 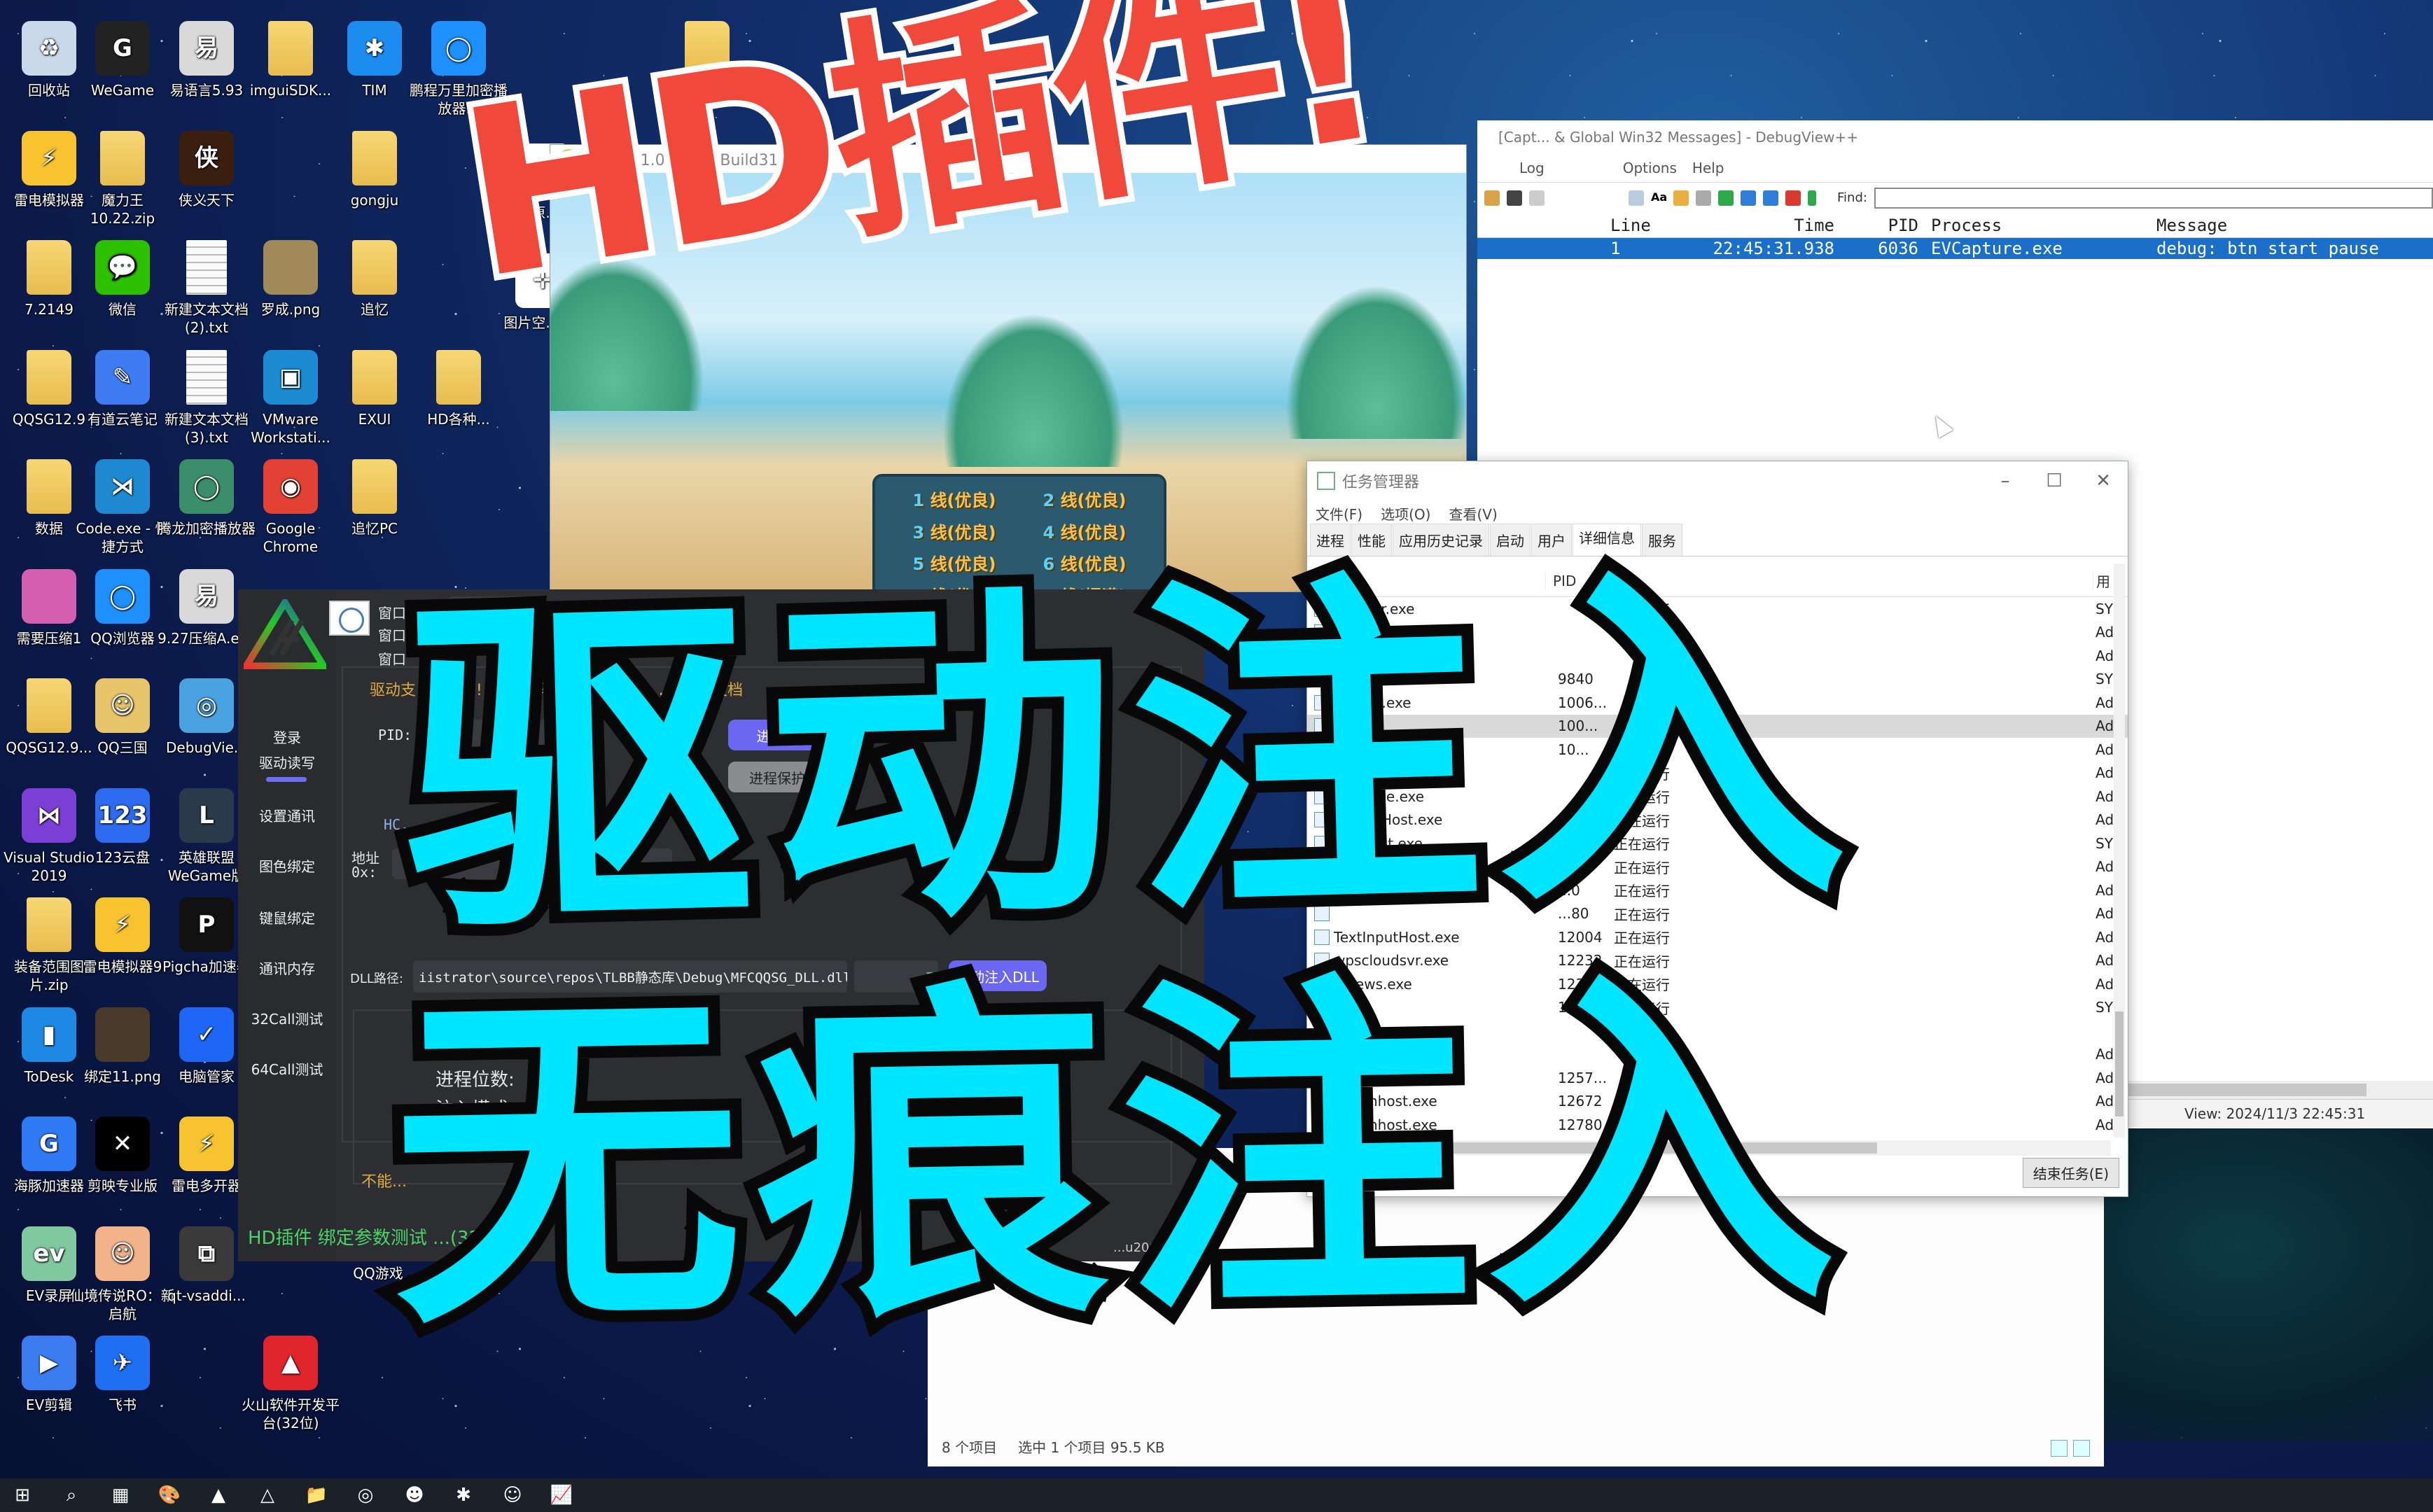 I want to click on nav-keymouse-bind: 键鼠绑定, so click(x=287, y=917).